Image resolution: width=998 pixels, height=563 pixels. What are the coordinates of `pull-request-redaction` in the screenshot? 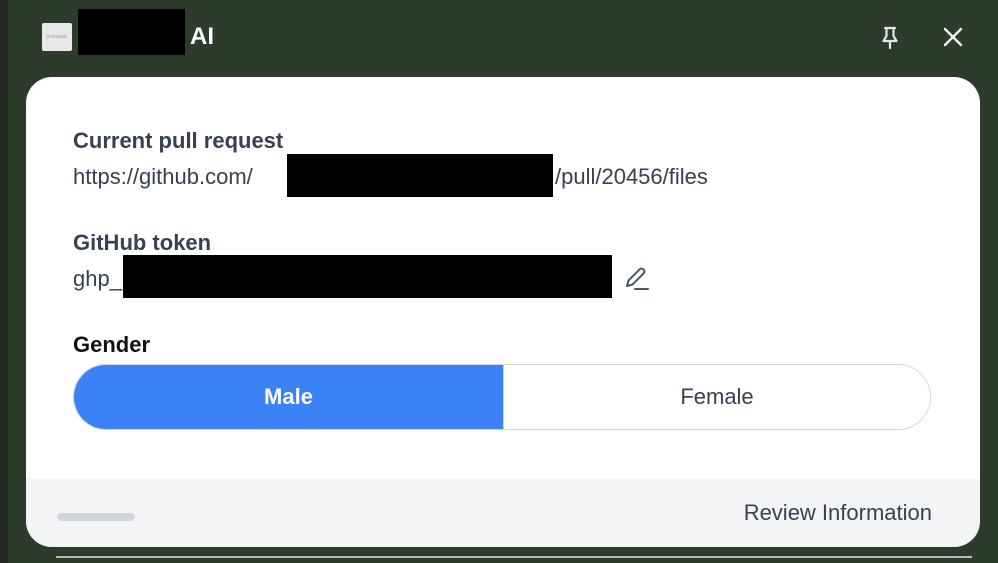 It's located at (420, 175).